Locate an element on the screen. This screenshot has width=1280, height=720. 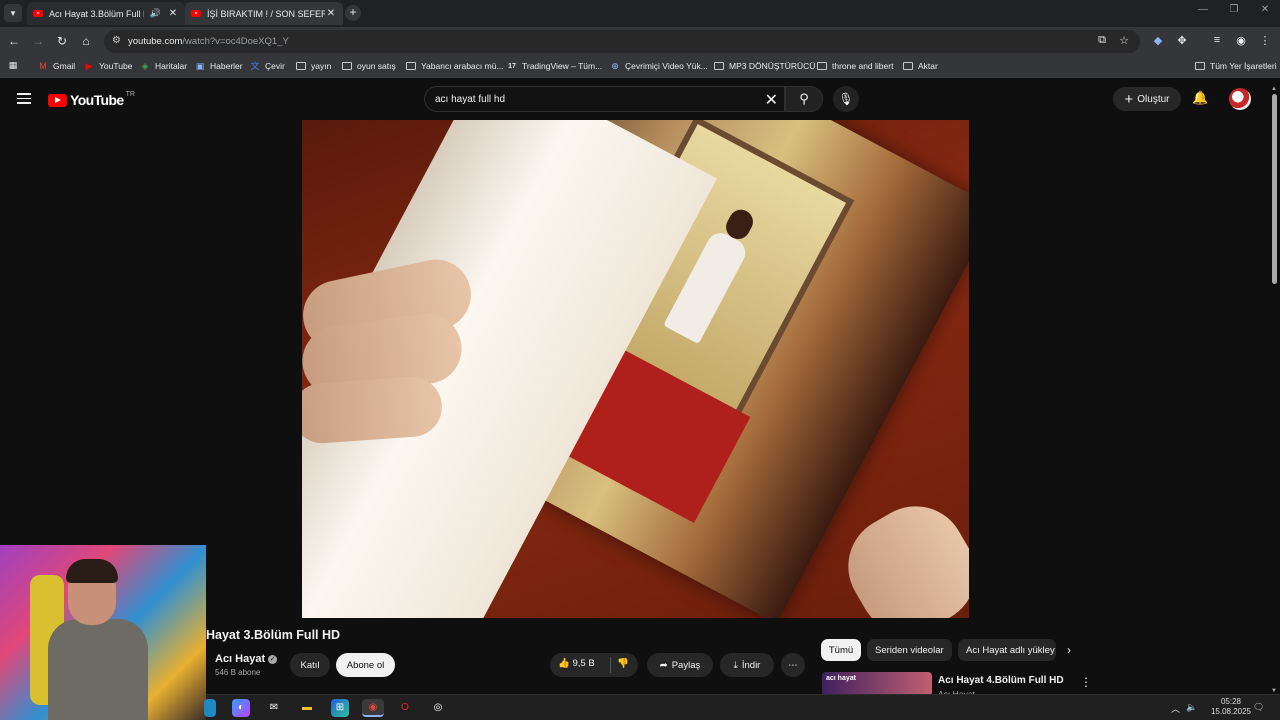
subscriber-count: 546 B abone is located at coordinates (238, 672).